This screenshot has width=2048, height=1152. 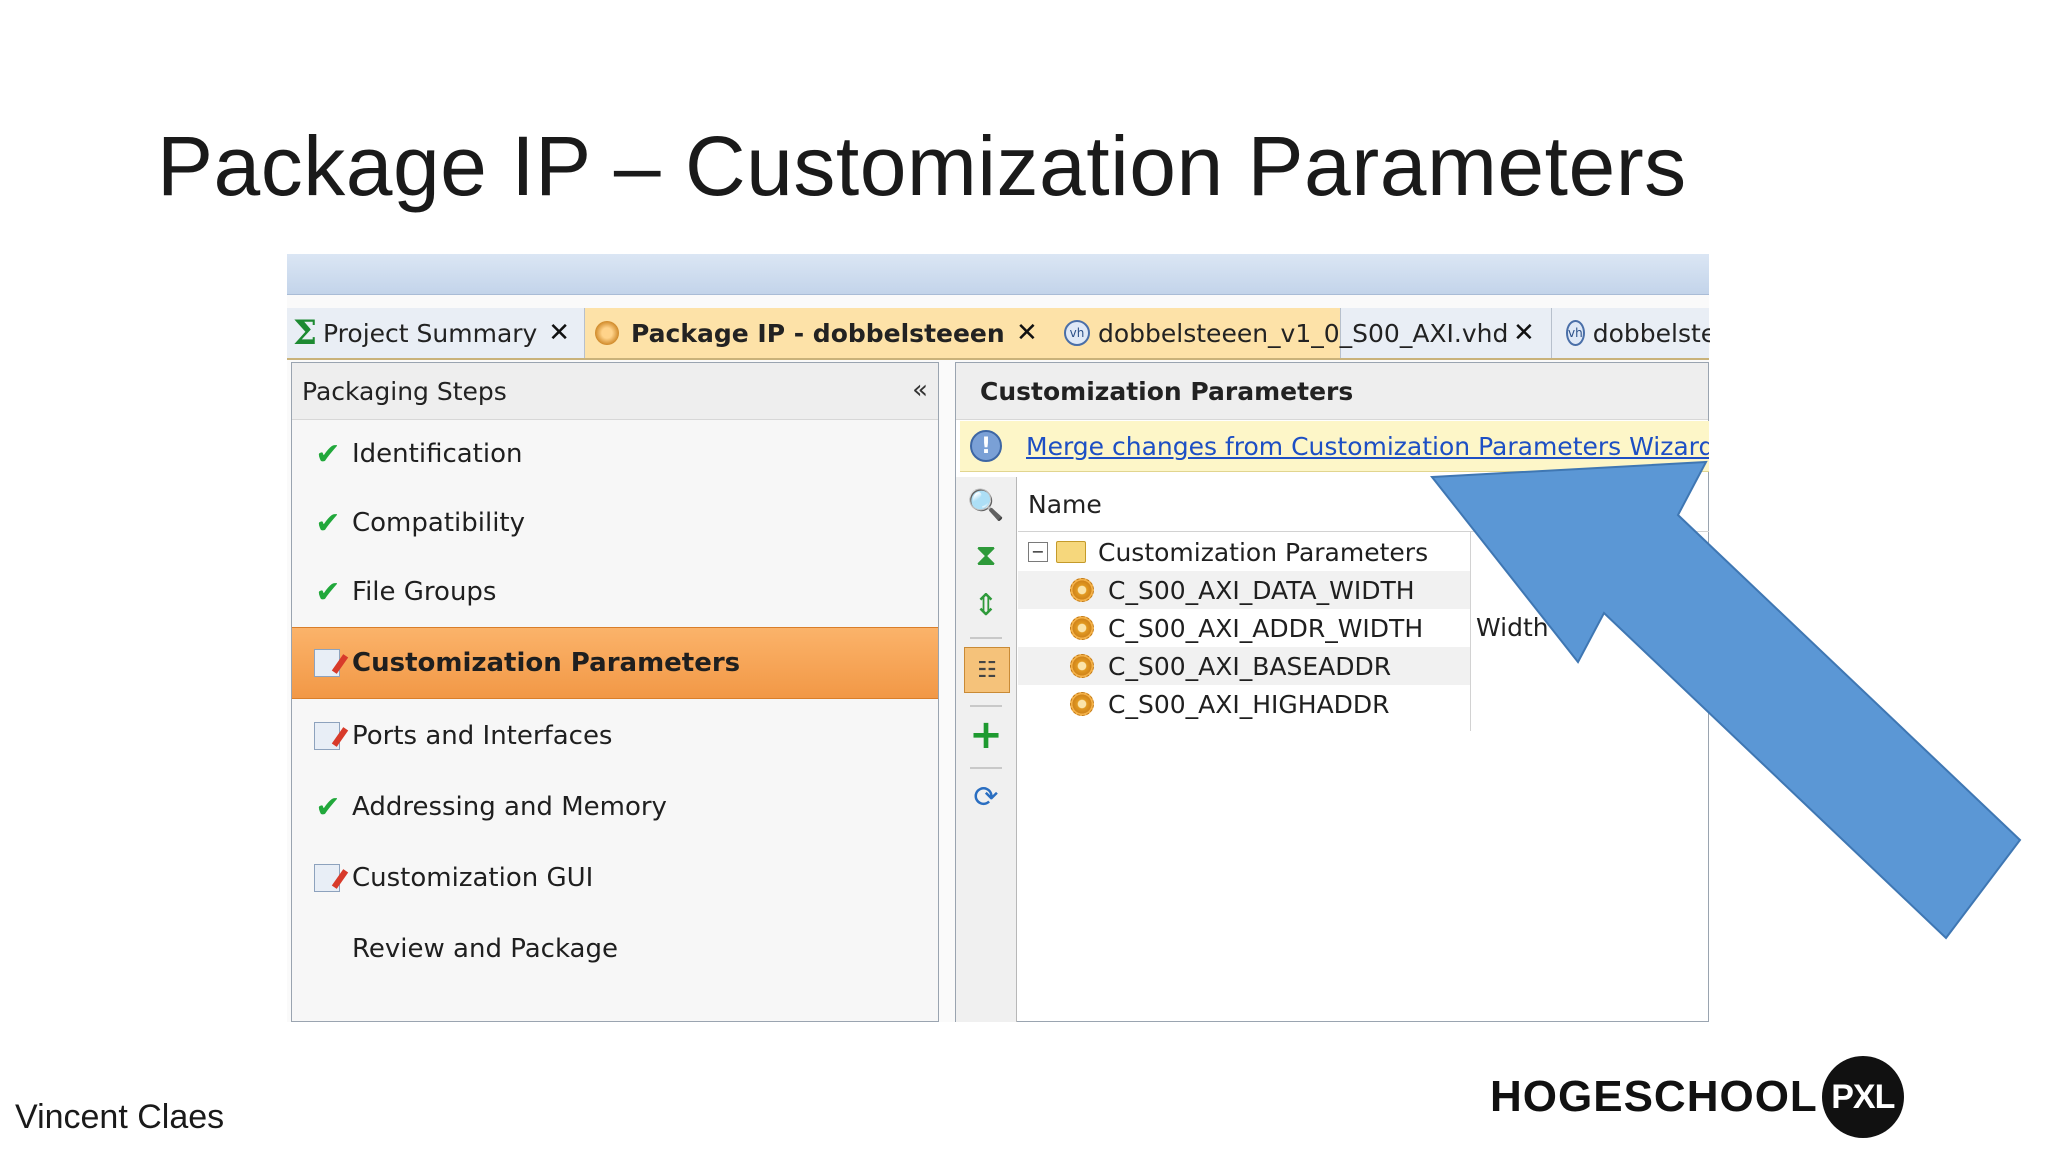 What do you see at coordinates (546, 663) in the screenshot?
I see `step-label: Customization Parameters` at bounding box center [546, 663].